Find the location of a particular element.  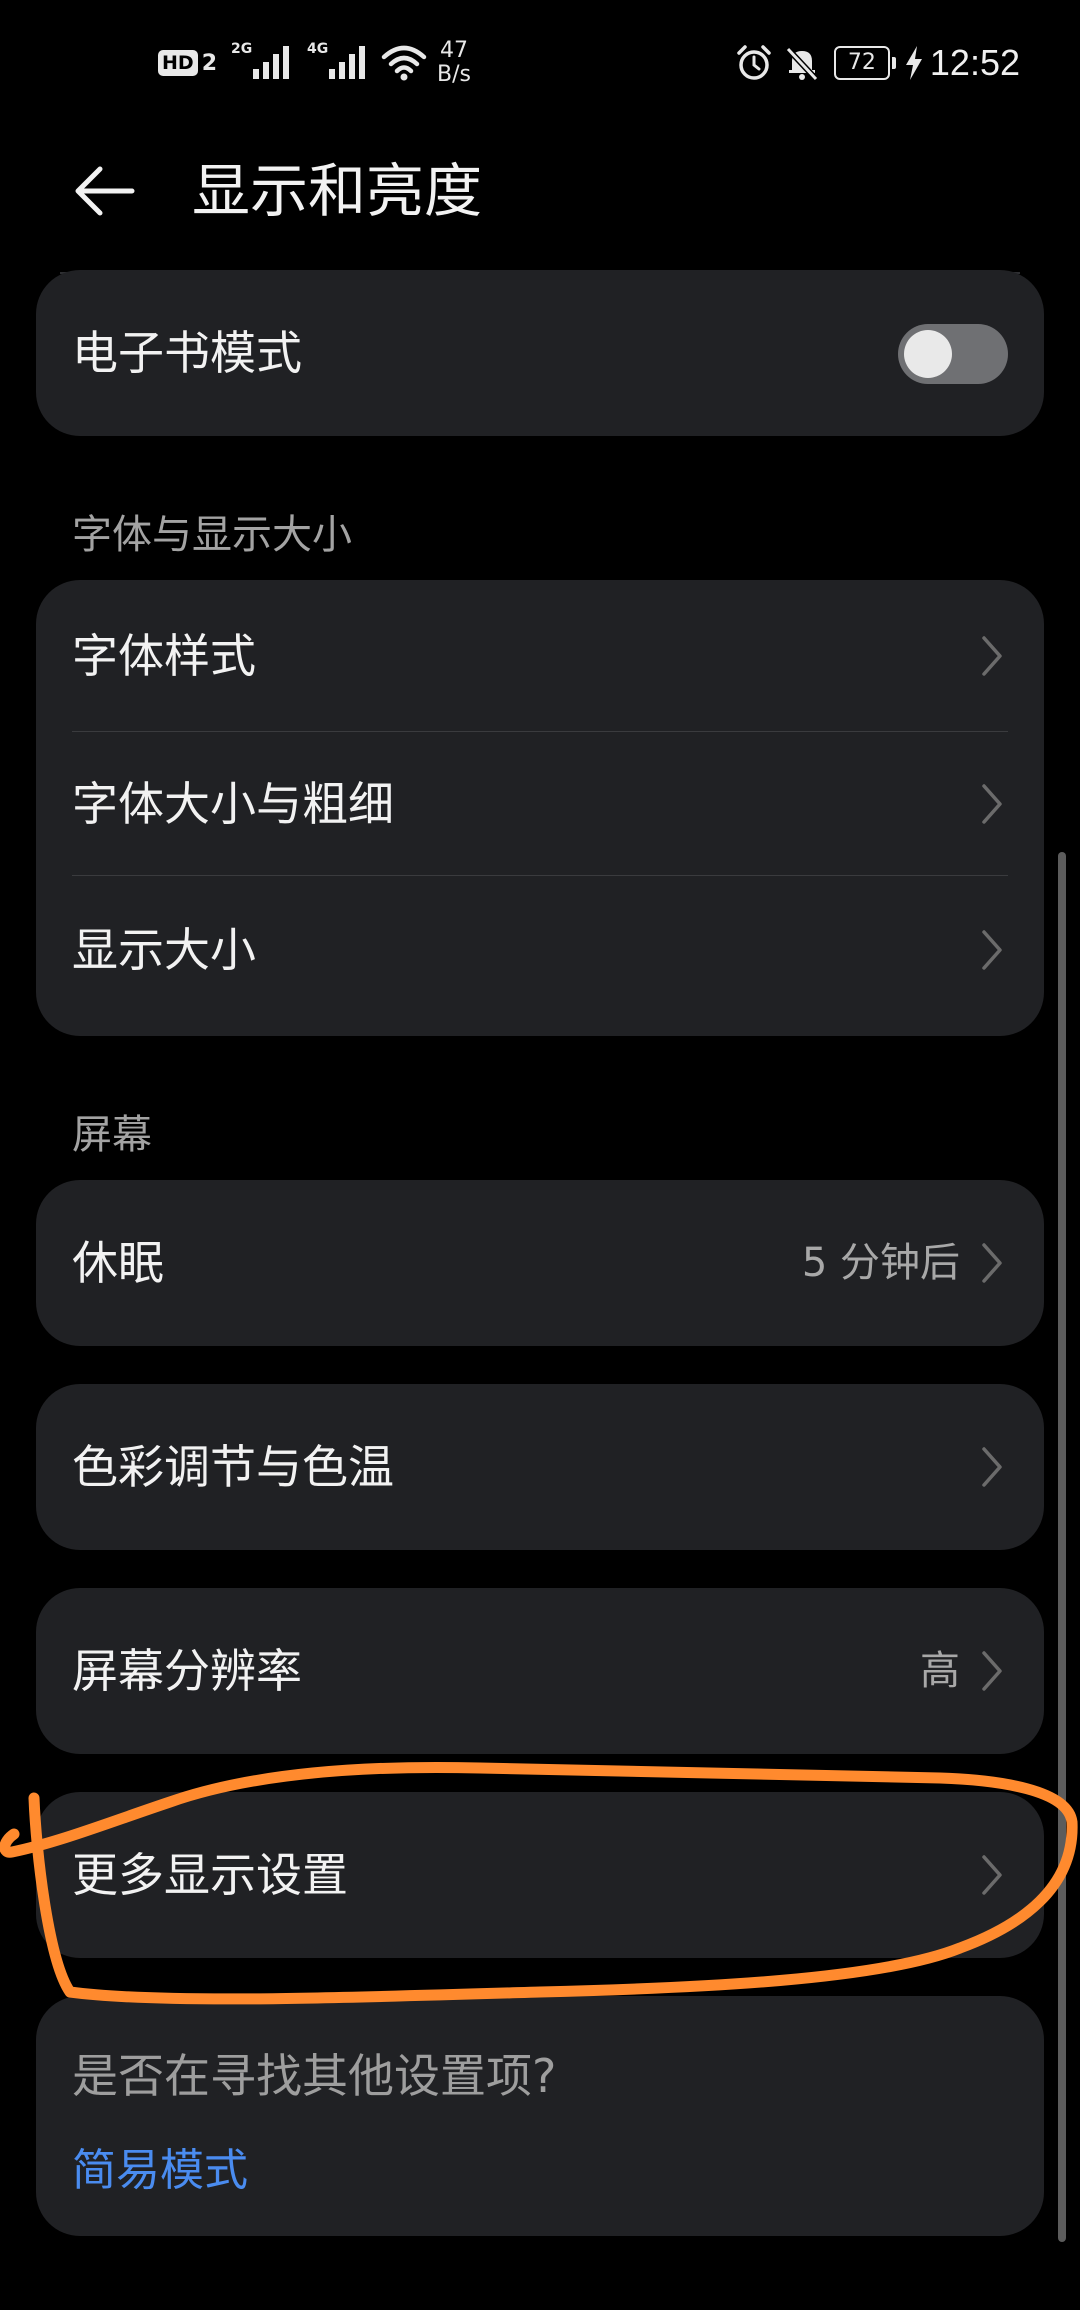

ebook-mode-row: 电子书模式 is located at coordinates (540, 353).